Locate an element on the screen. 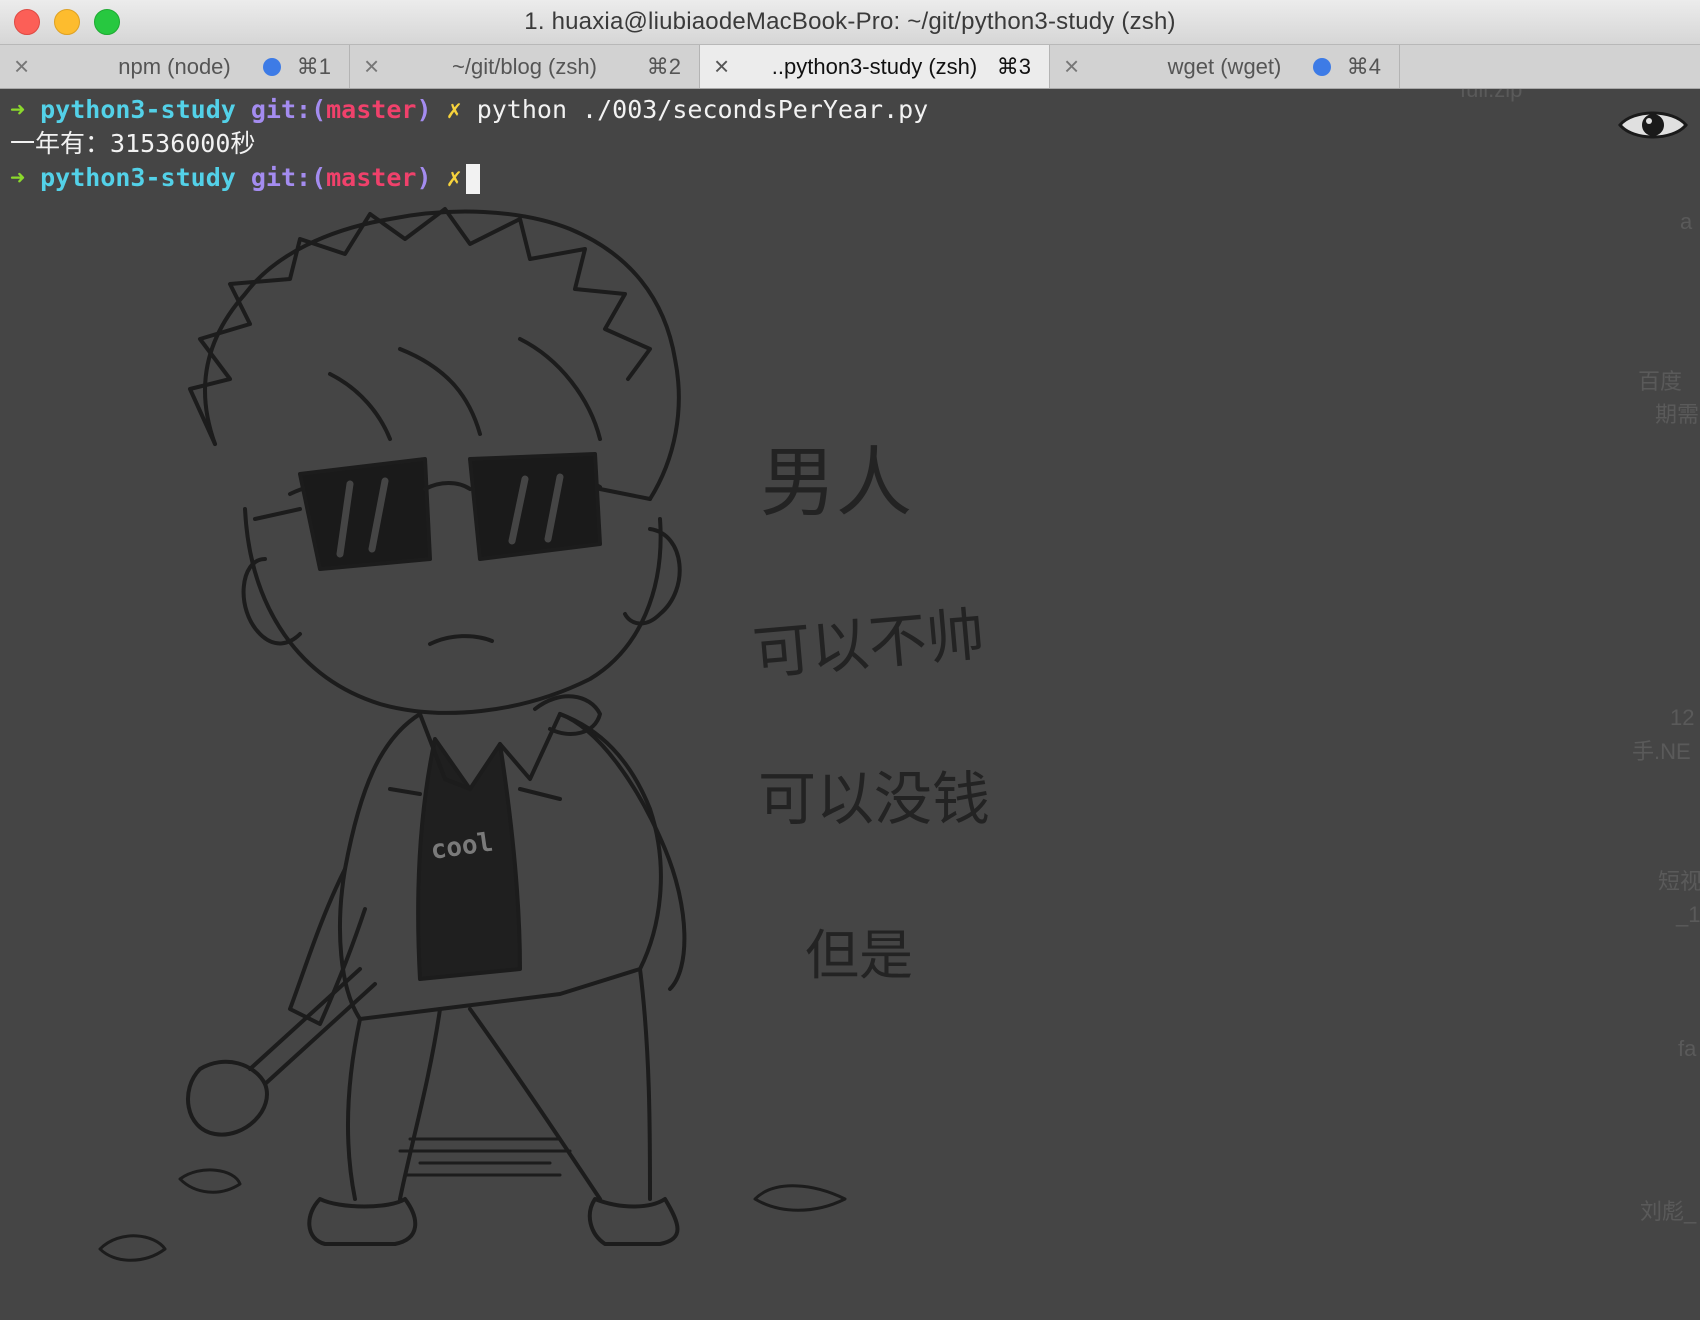 This screenshot has width=1700, height=1320. guitar-head is located at coordinates (227, 1098).